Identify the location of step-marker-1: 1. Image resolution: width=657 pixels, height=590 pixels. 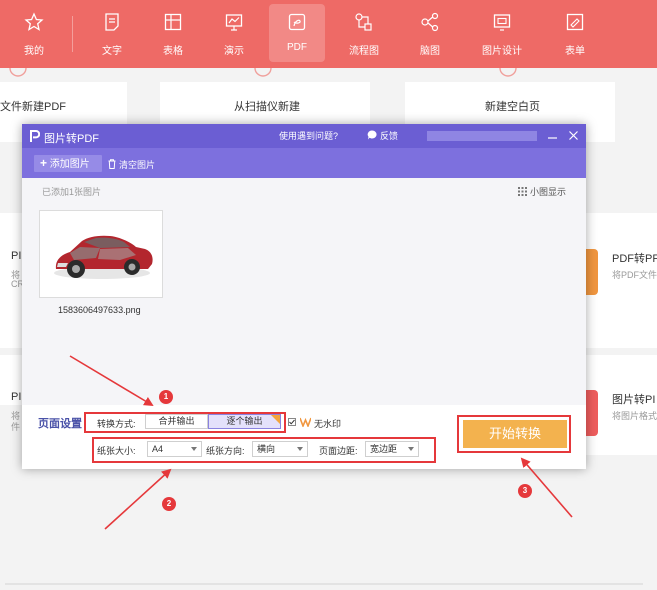
(166, 397).